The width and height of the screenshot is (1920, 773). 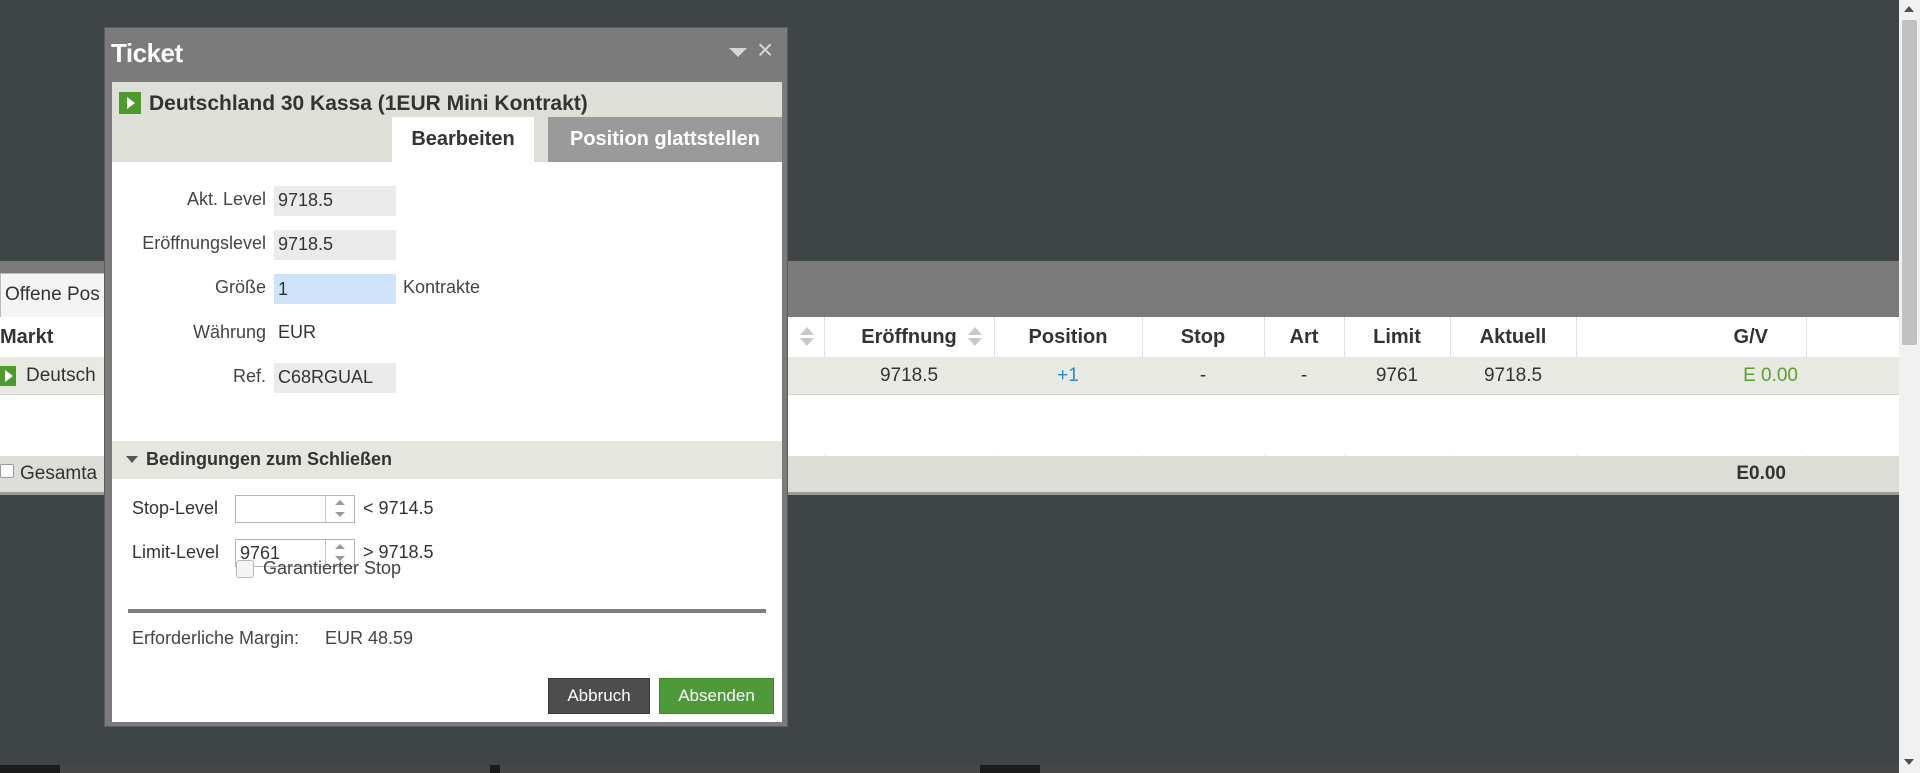 I want to click on row-stop: -, so click(x=1203, y=375).